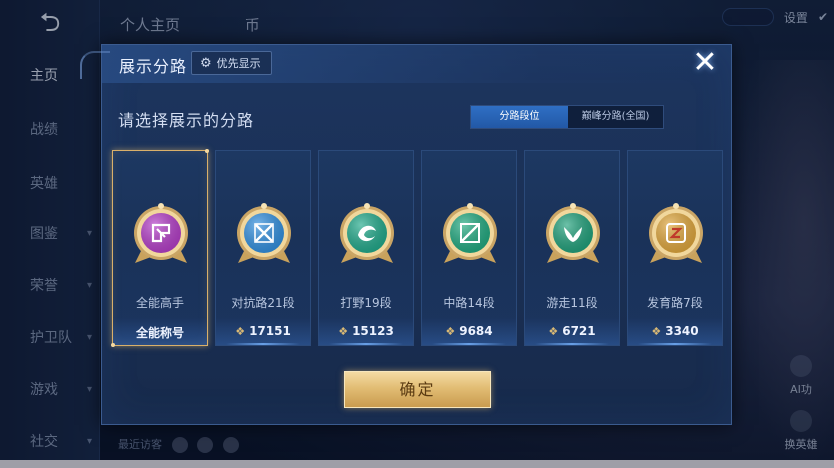 The height and width of the screenshot is (468, 834). Describe the element at coordinates (519, 117) in the screenshot. I see `tab-lane-rank: 分路段位` at that location.